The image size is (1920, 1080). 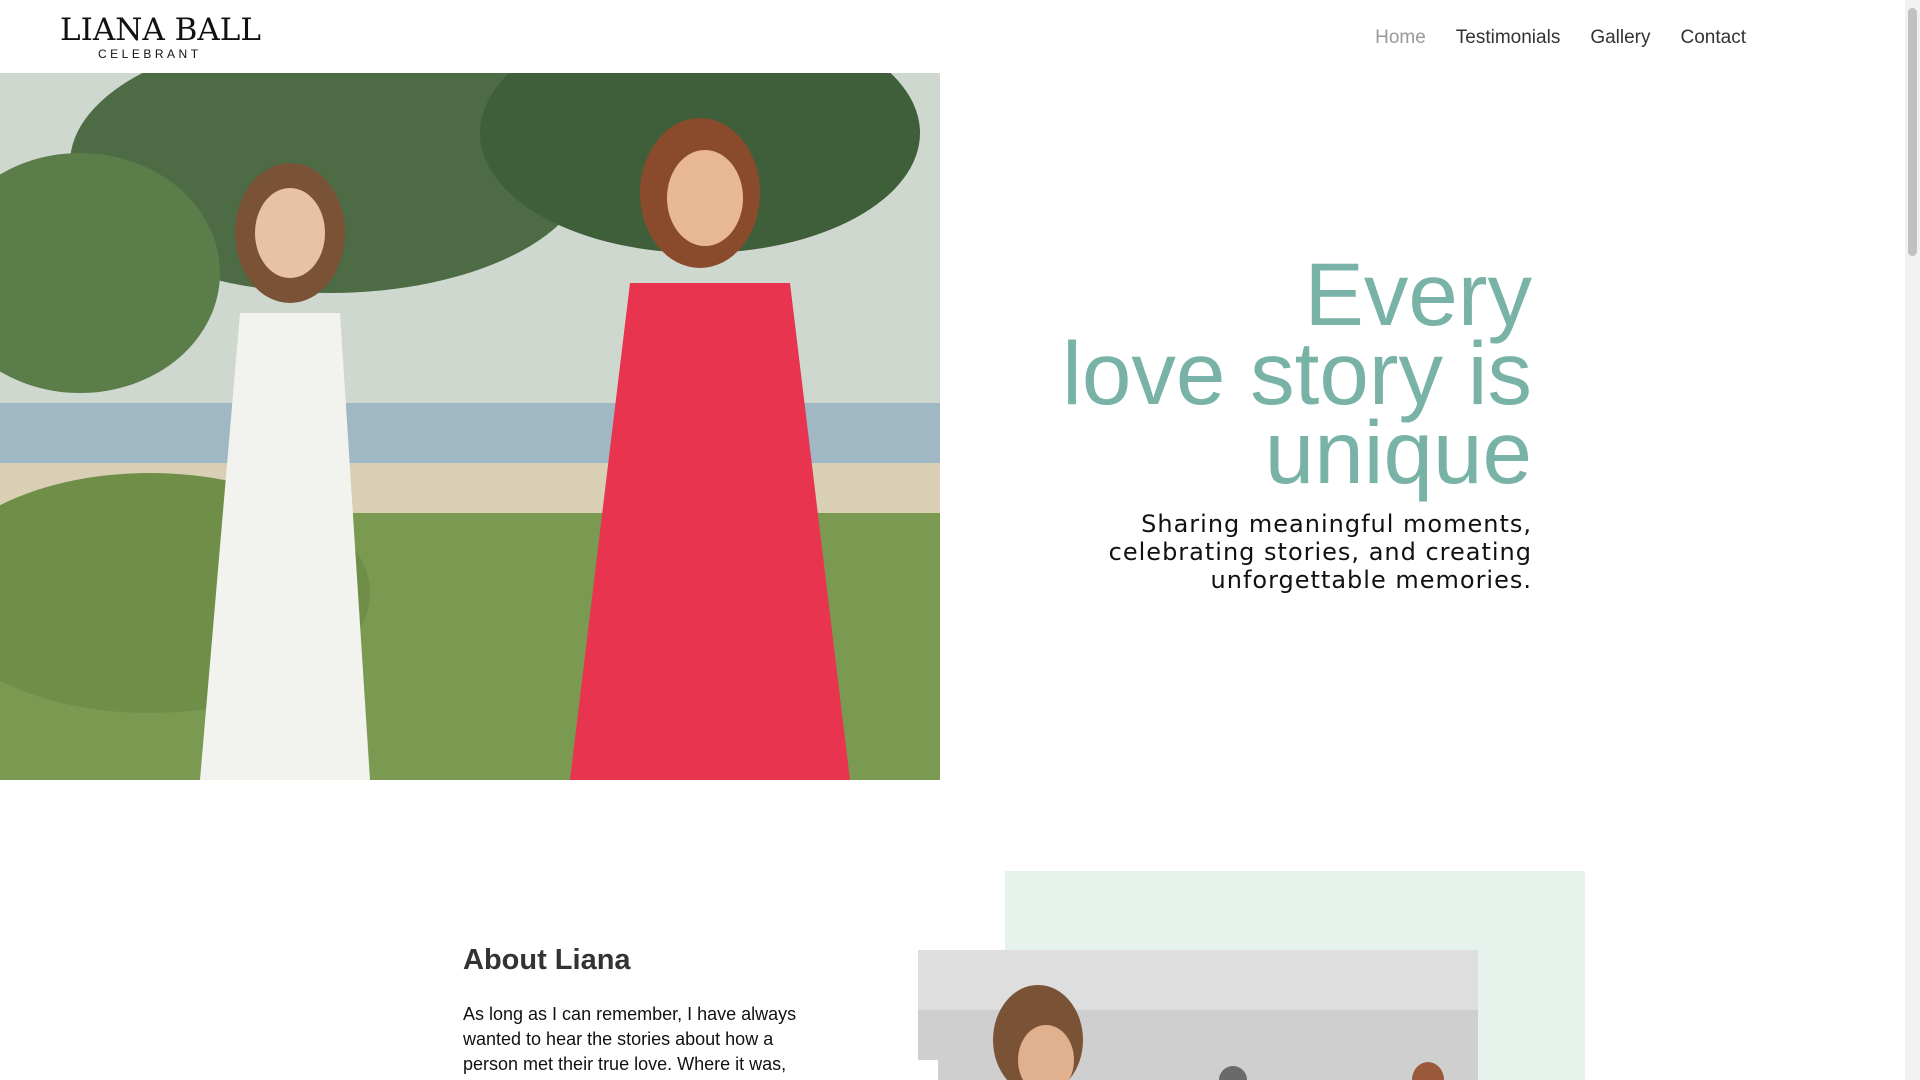 I want to click on hero-subtitle-line-3: unforgettable memories., so click(x=1371, y=580).